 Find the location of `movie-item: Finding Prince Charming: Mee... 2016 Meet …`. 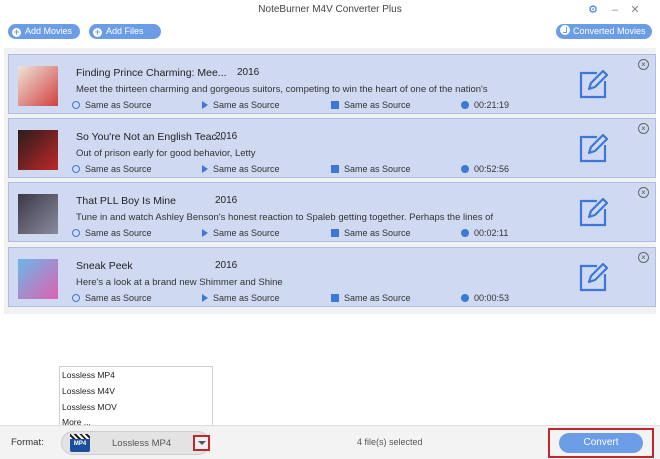

movie-item: Finding Prince Charming: Mee... 2016 Meet … is located at coordinates (332, 84).